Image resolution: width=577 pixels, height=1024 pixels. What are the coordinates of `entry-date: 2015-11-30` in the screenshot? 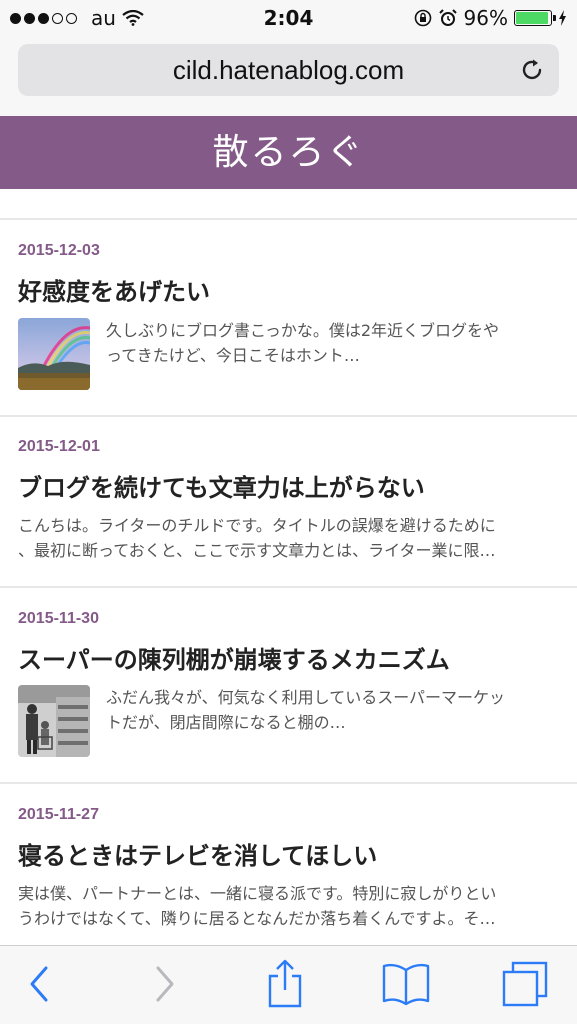 It's located at (58, 619).